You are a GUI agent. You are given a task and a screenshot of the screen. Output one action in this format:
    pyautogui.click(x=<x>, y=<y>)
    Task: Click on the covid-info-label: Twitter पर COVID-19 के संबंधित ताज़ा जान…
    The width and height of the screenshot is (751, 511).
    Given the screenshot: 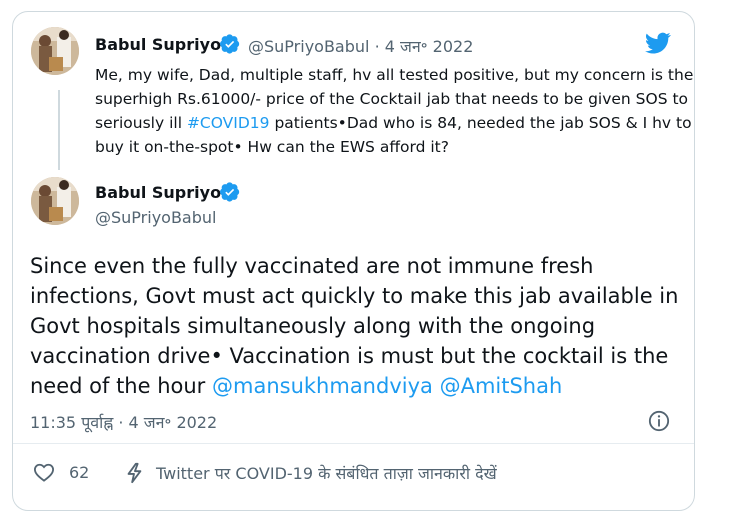 What is the action you would take?
    pyautogui.click(x=326, y=473)
    